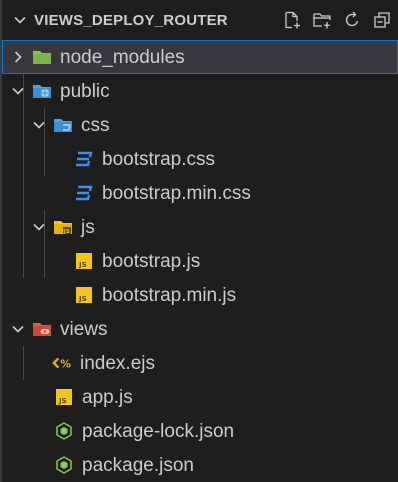 This screenshot has height=482, width=398. Describe the element at coordinates (42, 91) in the screenshot. I see `folder-public-icon` at that location.